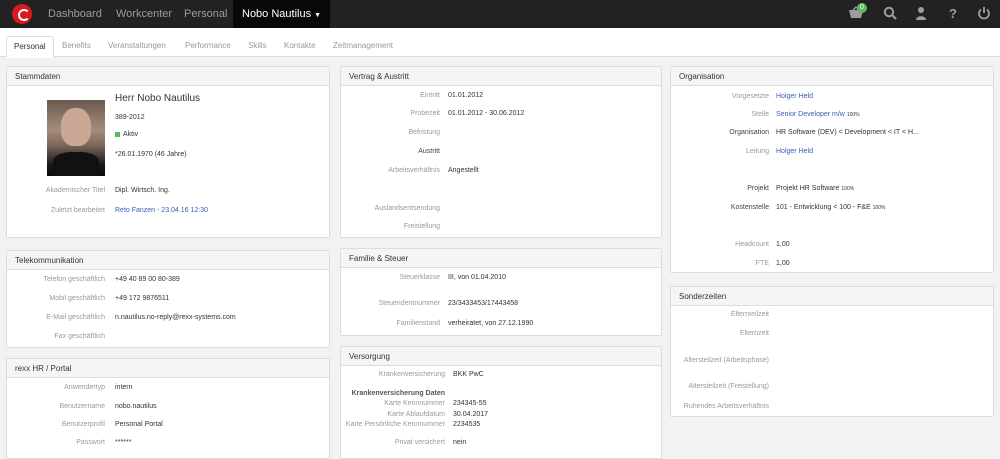 Image resolution: width=1000 pixels, height=459 pixels. What do you see at coordinates (83, 424) in the screenshot?
I see `profile-label: Benutzerprofil` at bounding box center [83, 424].